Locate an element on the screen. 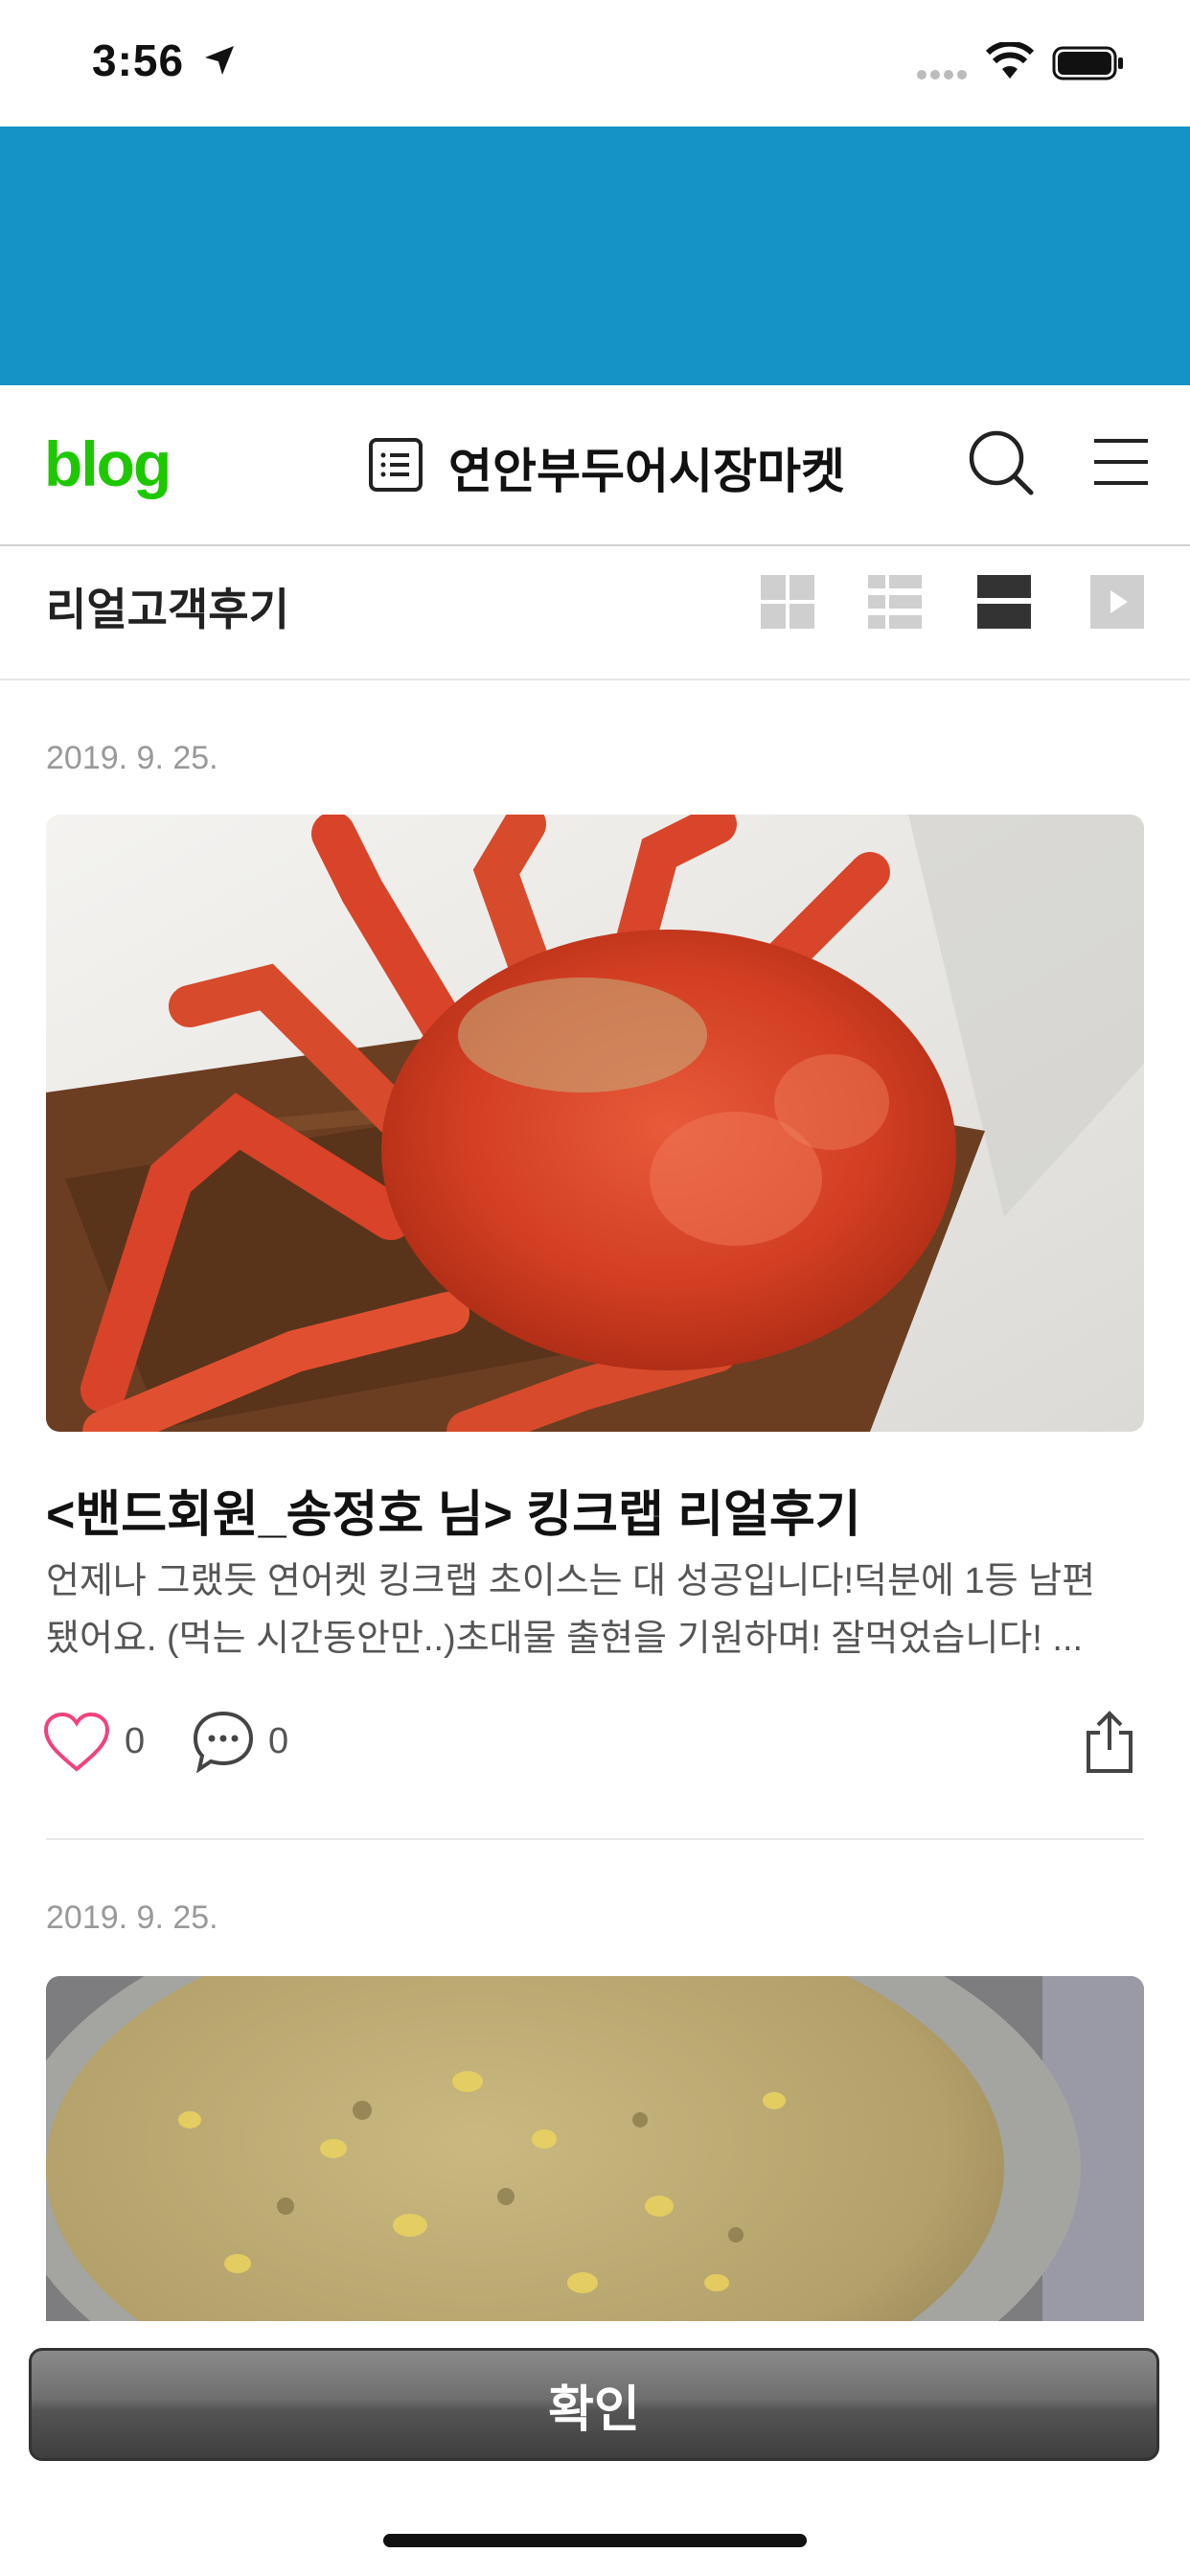 The width and height of the screenshot is (1190, 2576). blog-header: blog 연안부두어시장마켓 is located at coordinates (595, 466).